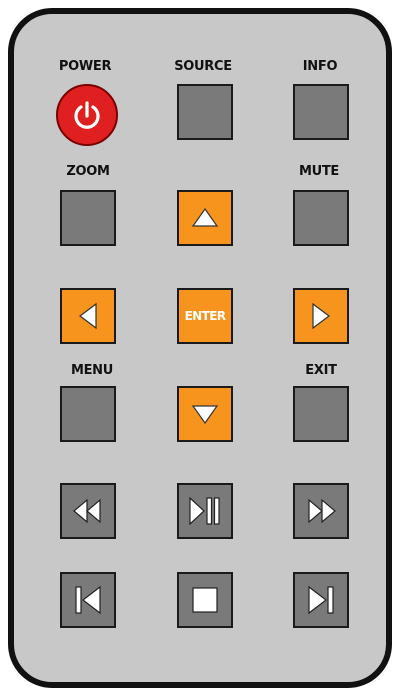 The image size is (398, 693). I want to click on fast-forward-icon, so click(321, 511).